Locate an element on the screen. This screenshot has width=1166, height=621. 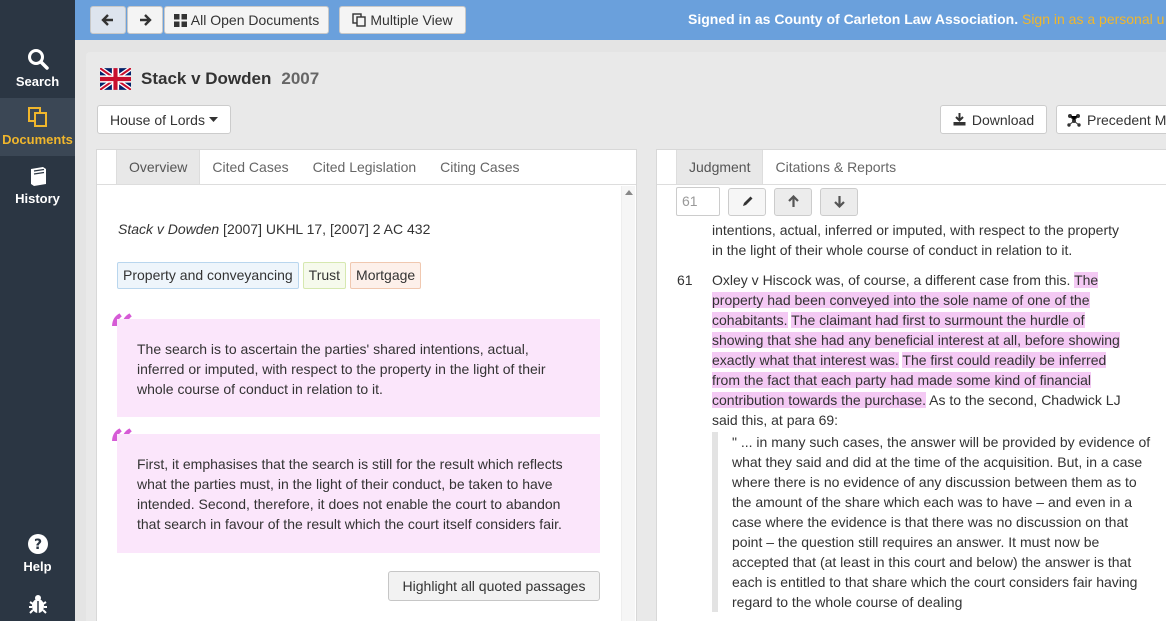
case-year: 2007 is located at coordinates (300, 78).